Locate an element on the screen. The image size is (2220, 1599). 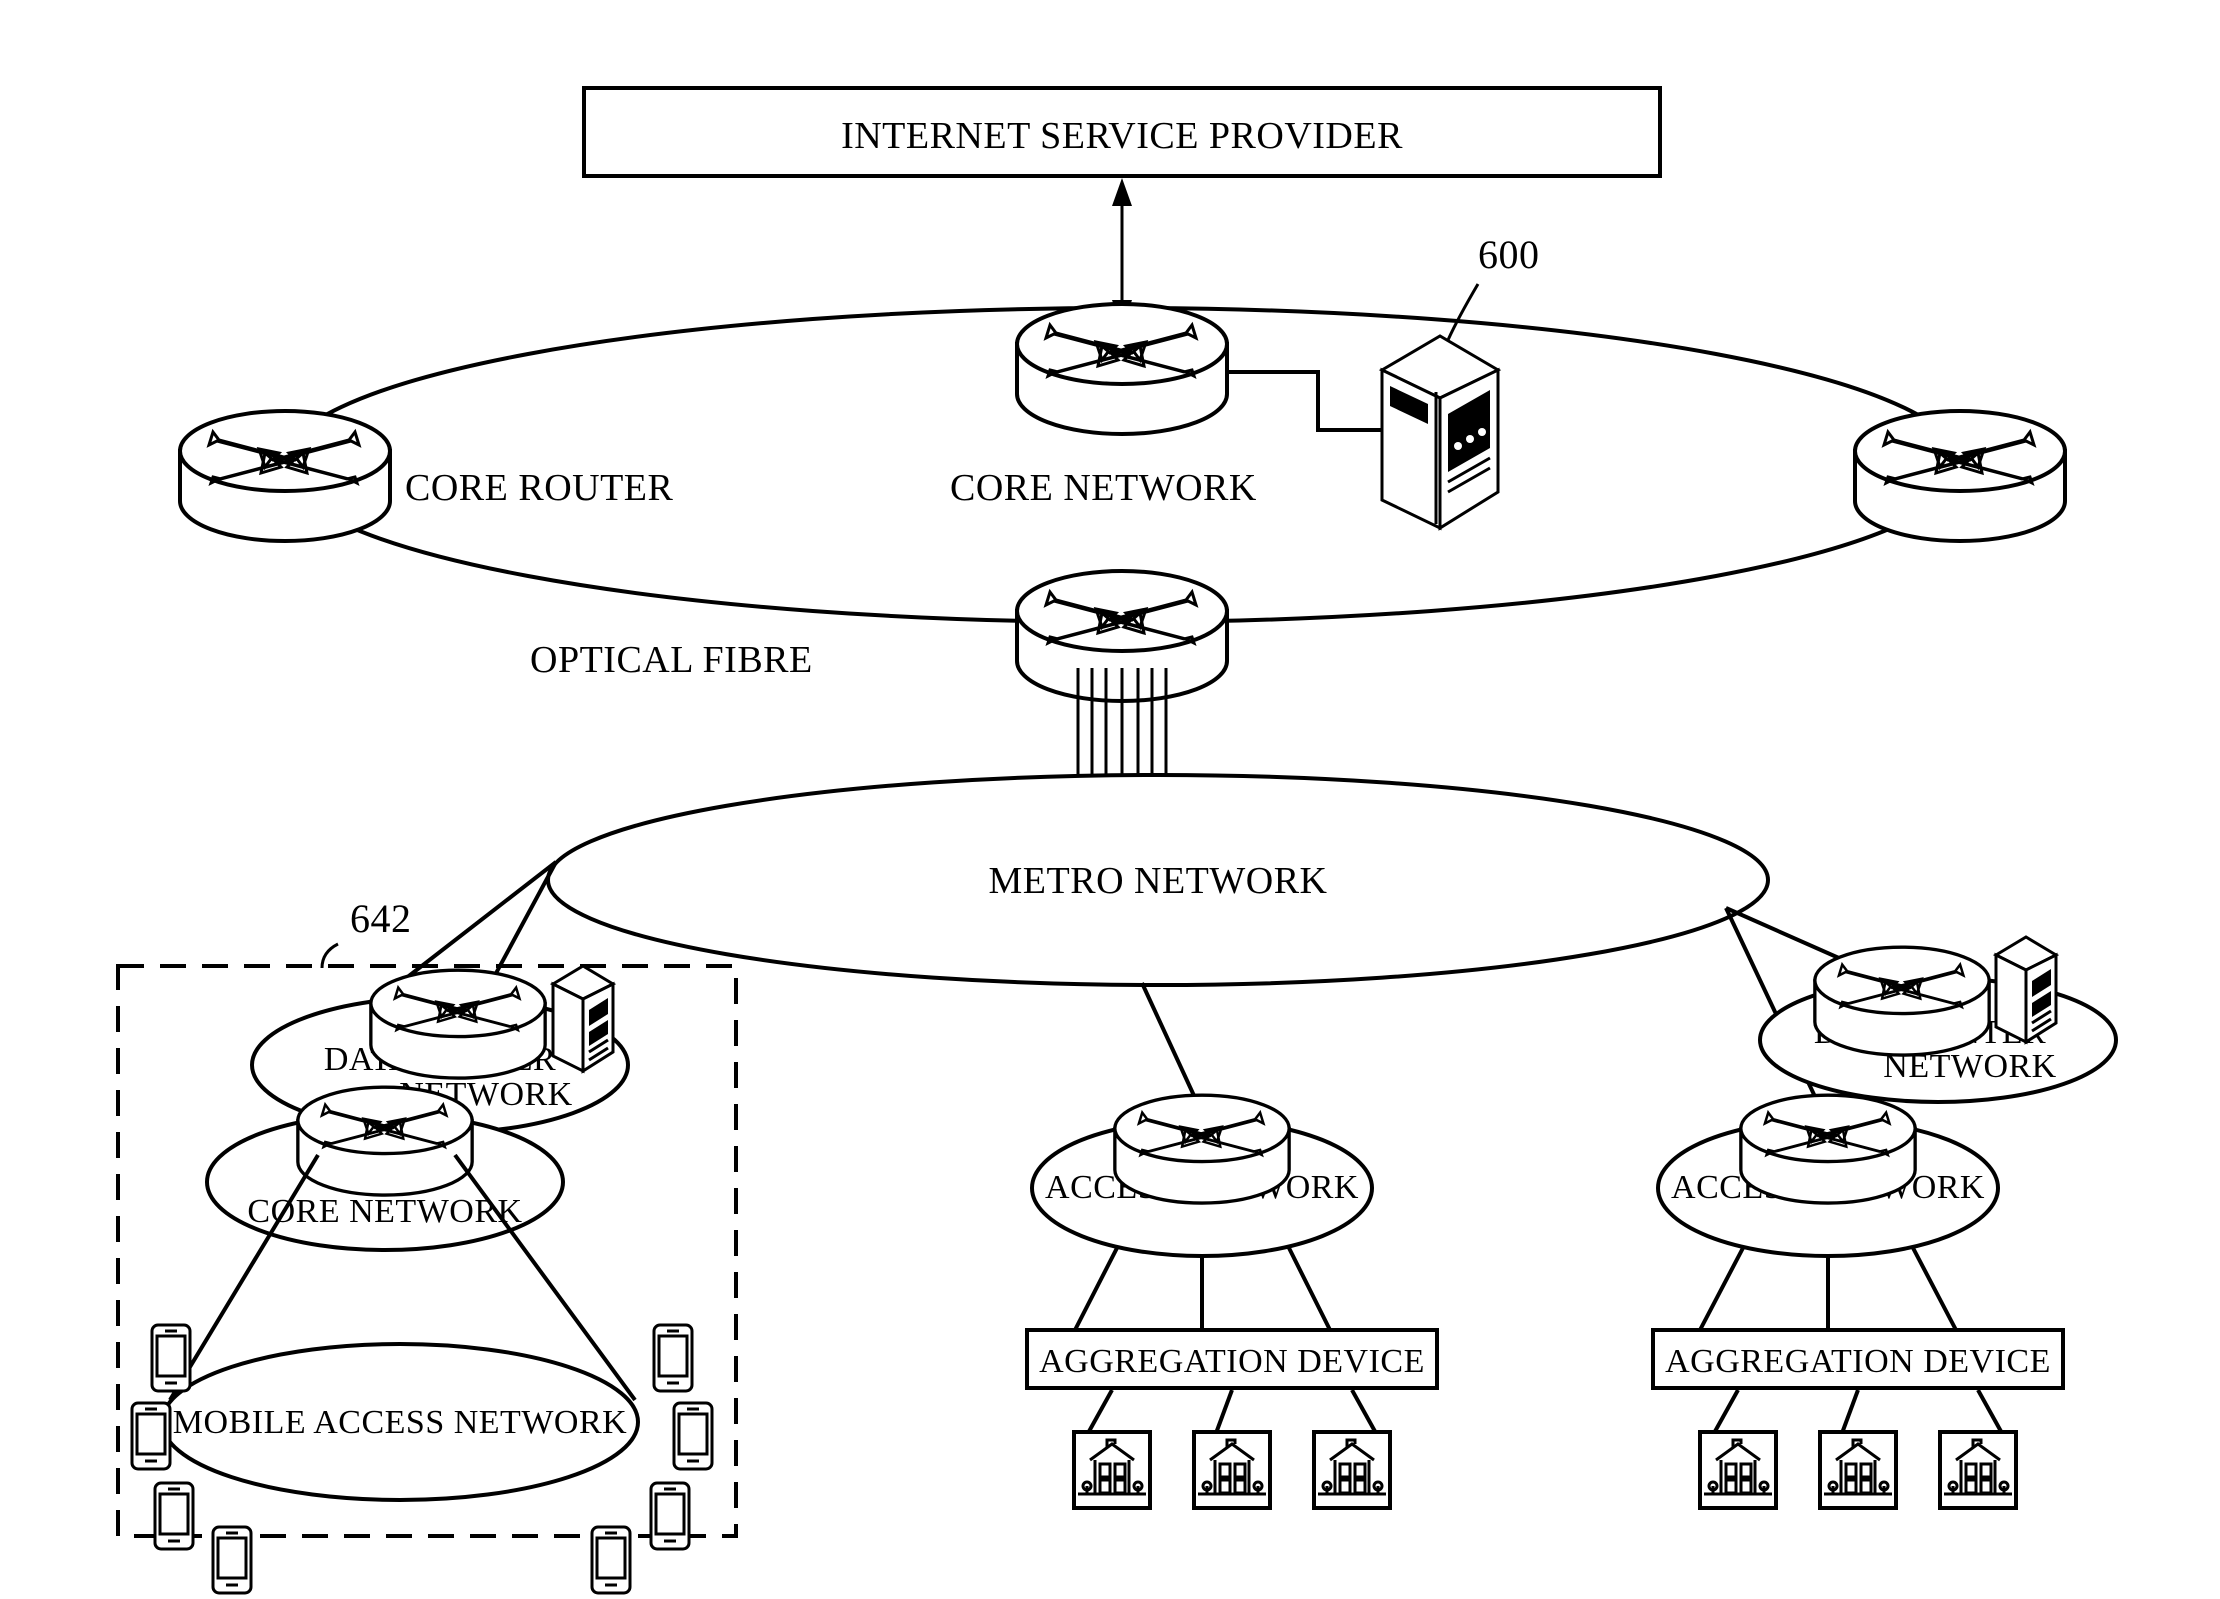
core-network-label: CORE NETWORK is located at coordinates (1103, 488).